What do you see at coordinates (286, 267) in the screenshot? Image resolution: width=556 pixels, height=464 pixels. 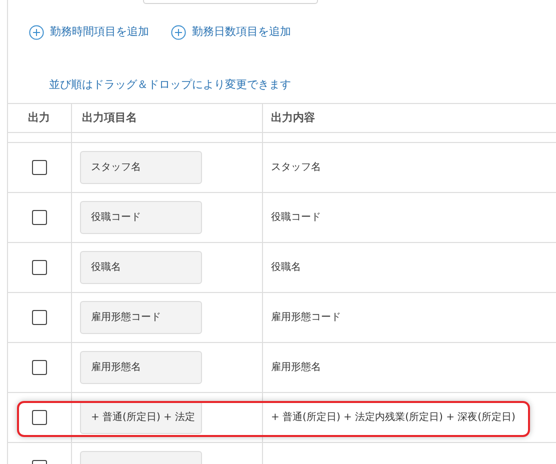 I see `table-cell-text: 役職名` at bounding box center [286, 267].